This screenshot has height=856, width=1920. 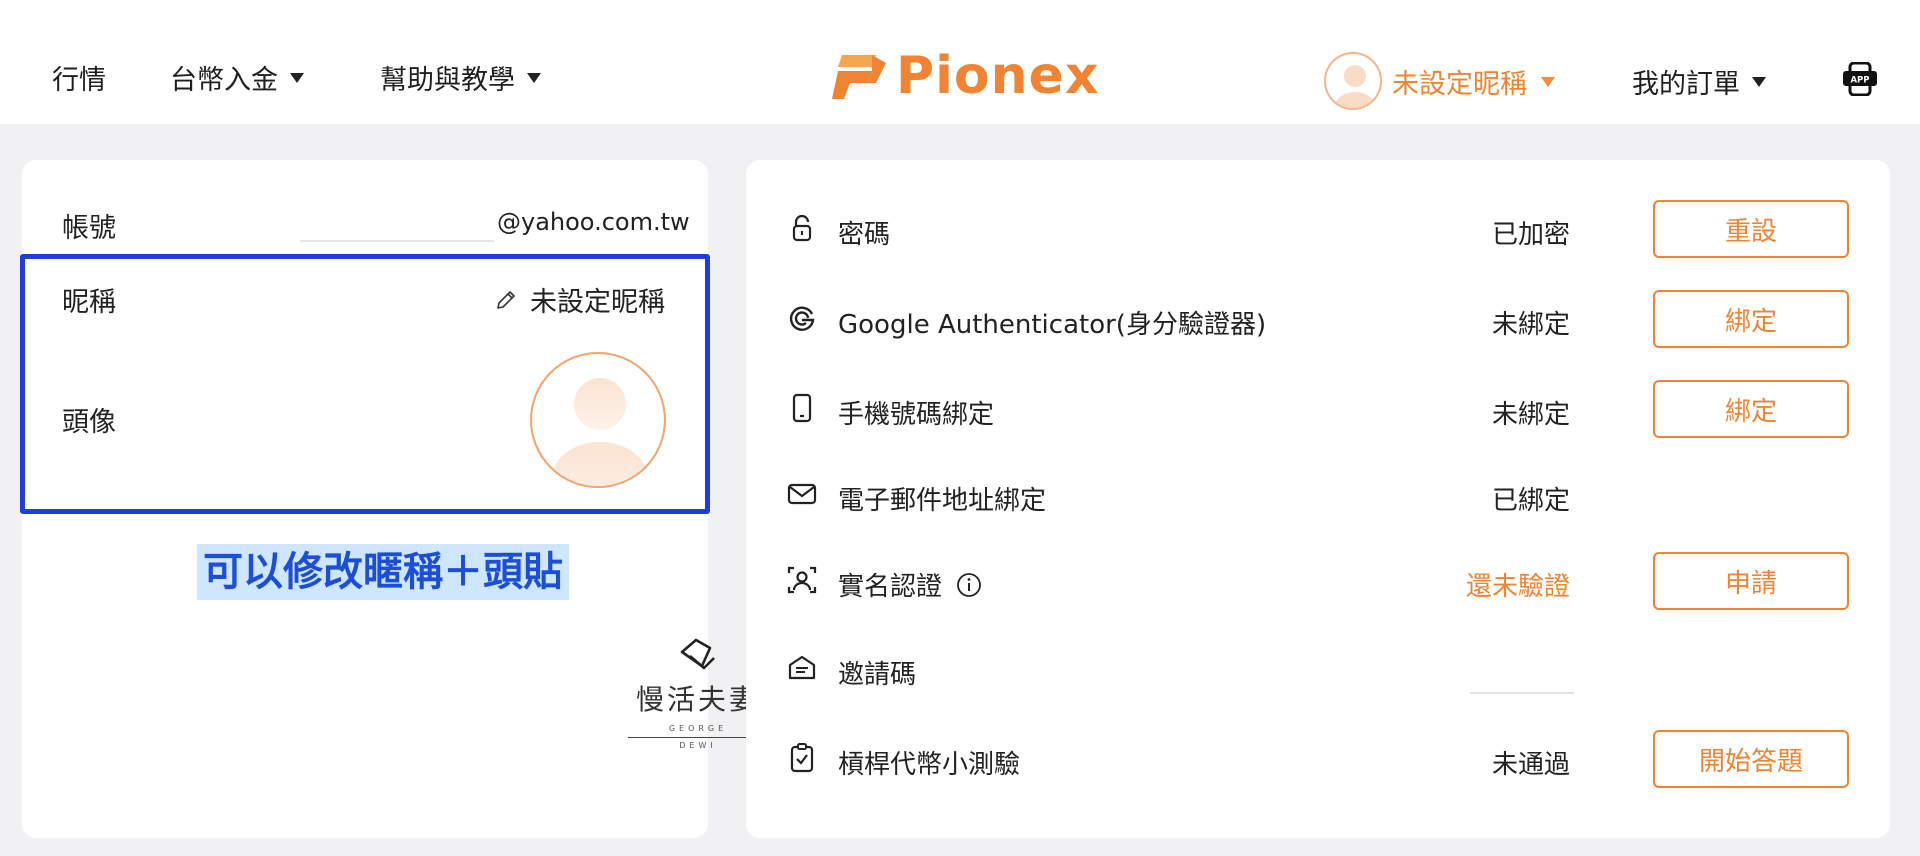 I want to click on nickname-menu: 未設定昵稱, so click(x=1473, y=81).